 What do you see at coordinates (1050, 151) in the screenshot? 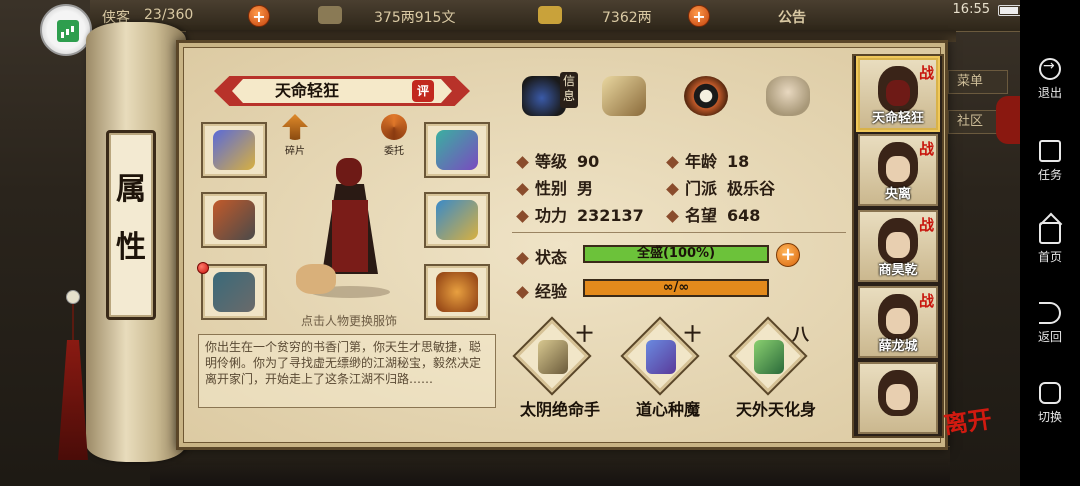
I see `task-icon` at bounding box center [1050, 151].